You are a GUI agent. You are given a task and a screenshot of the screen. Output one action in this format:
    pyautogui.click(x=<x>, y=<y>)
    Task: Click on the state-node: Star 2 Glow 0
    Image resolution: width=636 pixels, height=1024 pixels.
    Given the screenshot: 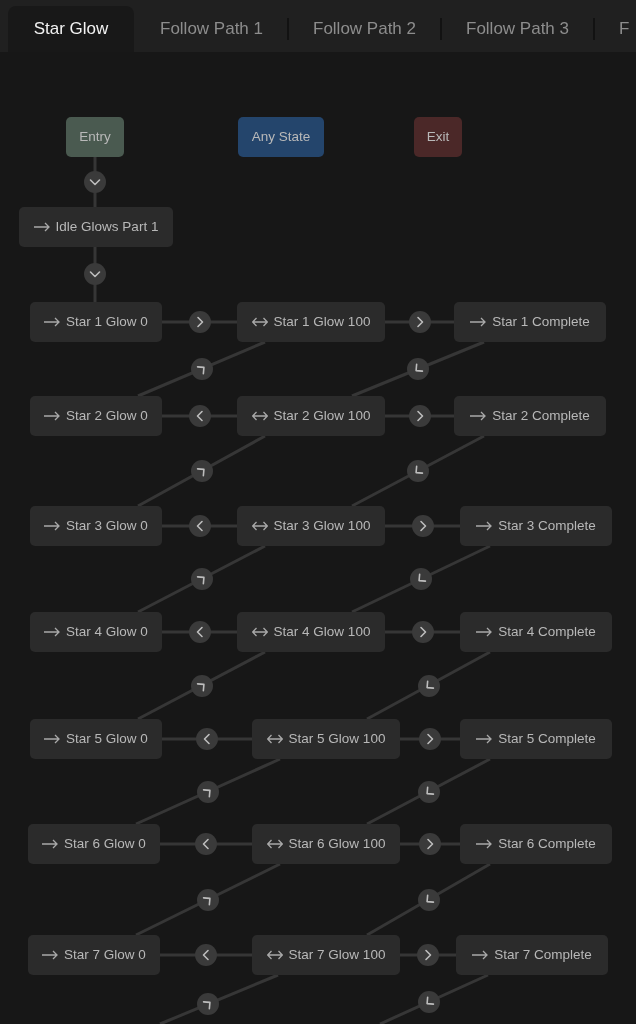 What is the action you would take?
    pyautogui.click(x=96, y=416)
    